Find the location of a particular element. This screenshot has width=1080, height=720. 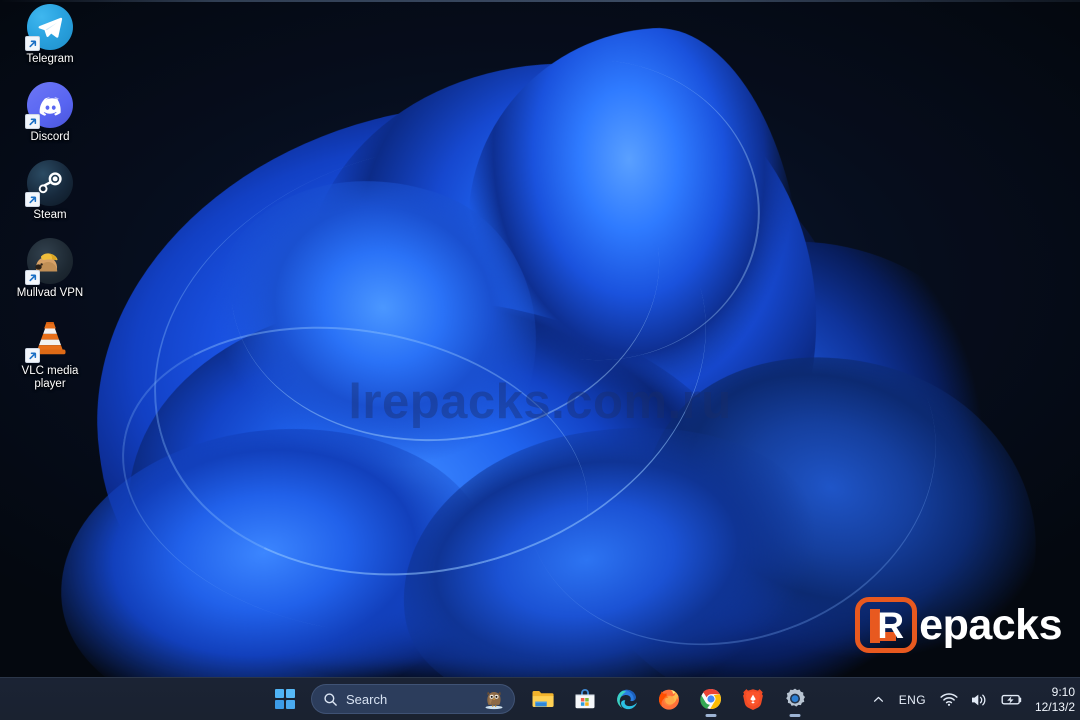

taskbar-app-brave-browser is located at coordinates (753, 699).